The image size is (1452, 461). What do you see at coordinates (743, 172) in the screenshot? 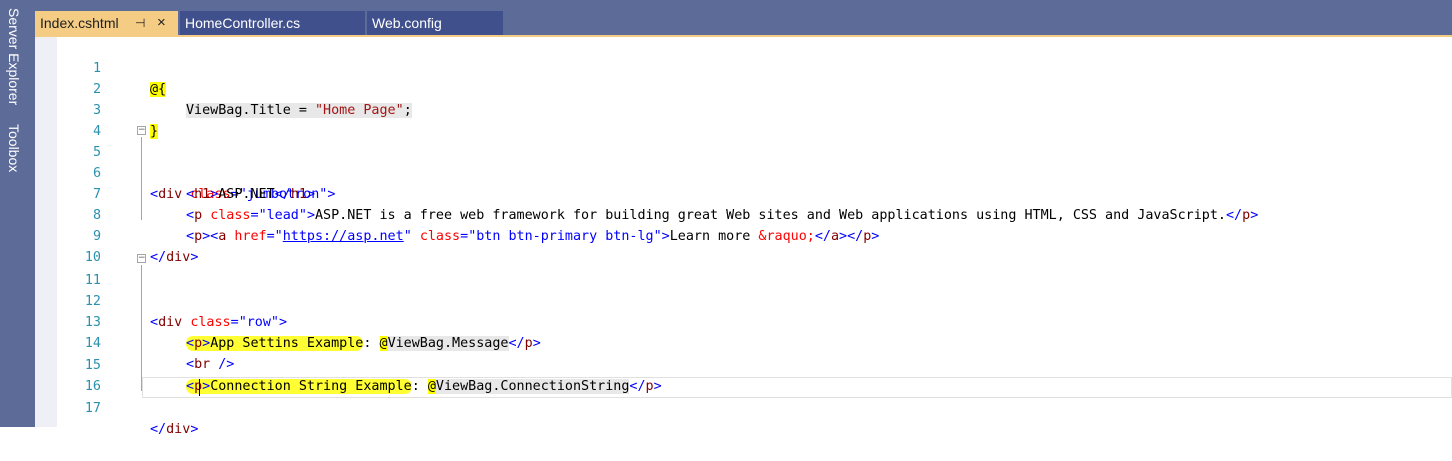
I see `code-line: 6 <h1>ASP.NET</h1>` at bounding box center [743, 172].